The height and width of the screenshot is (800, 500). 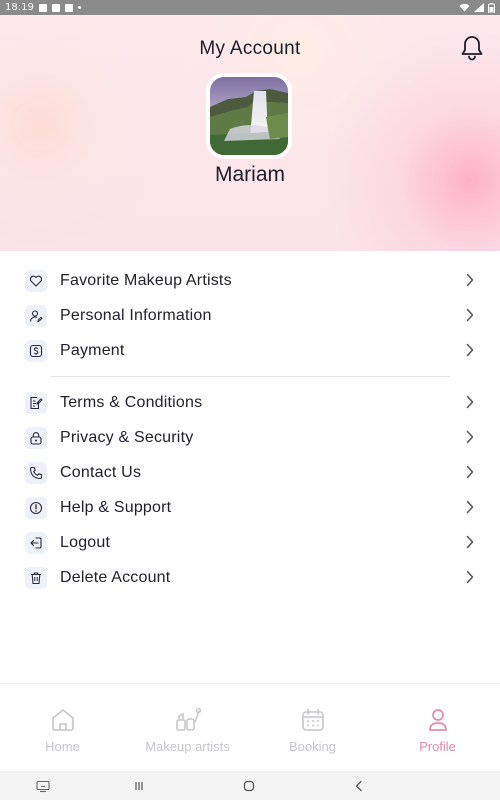 I want to click on nav-label: Profile, so click(x=437, y=746).